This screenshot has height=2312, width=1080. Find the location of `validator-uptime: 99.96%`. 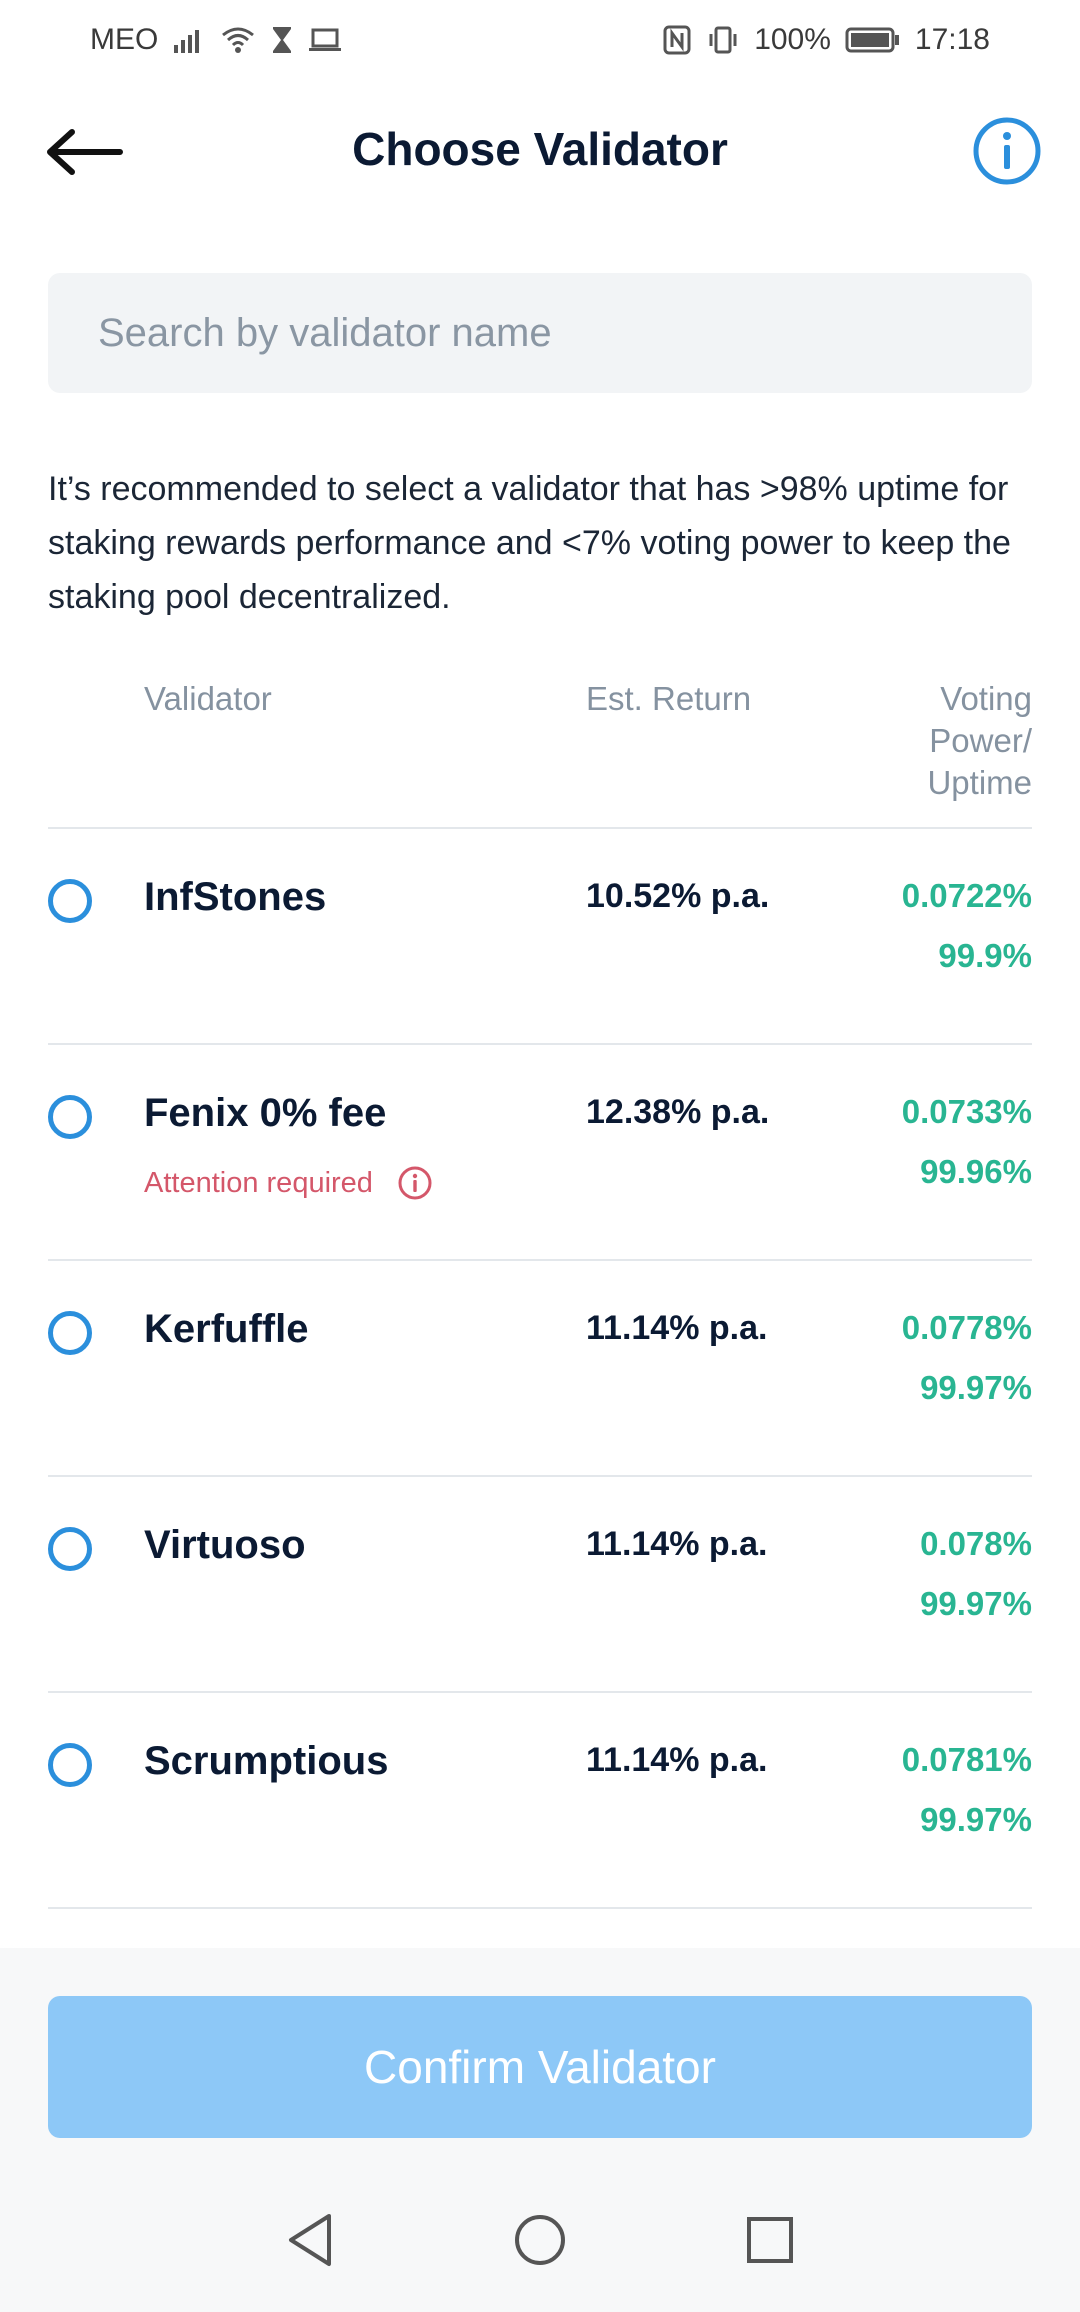

validator-uptime: 99.96% is located at coordinates (976, 1171).